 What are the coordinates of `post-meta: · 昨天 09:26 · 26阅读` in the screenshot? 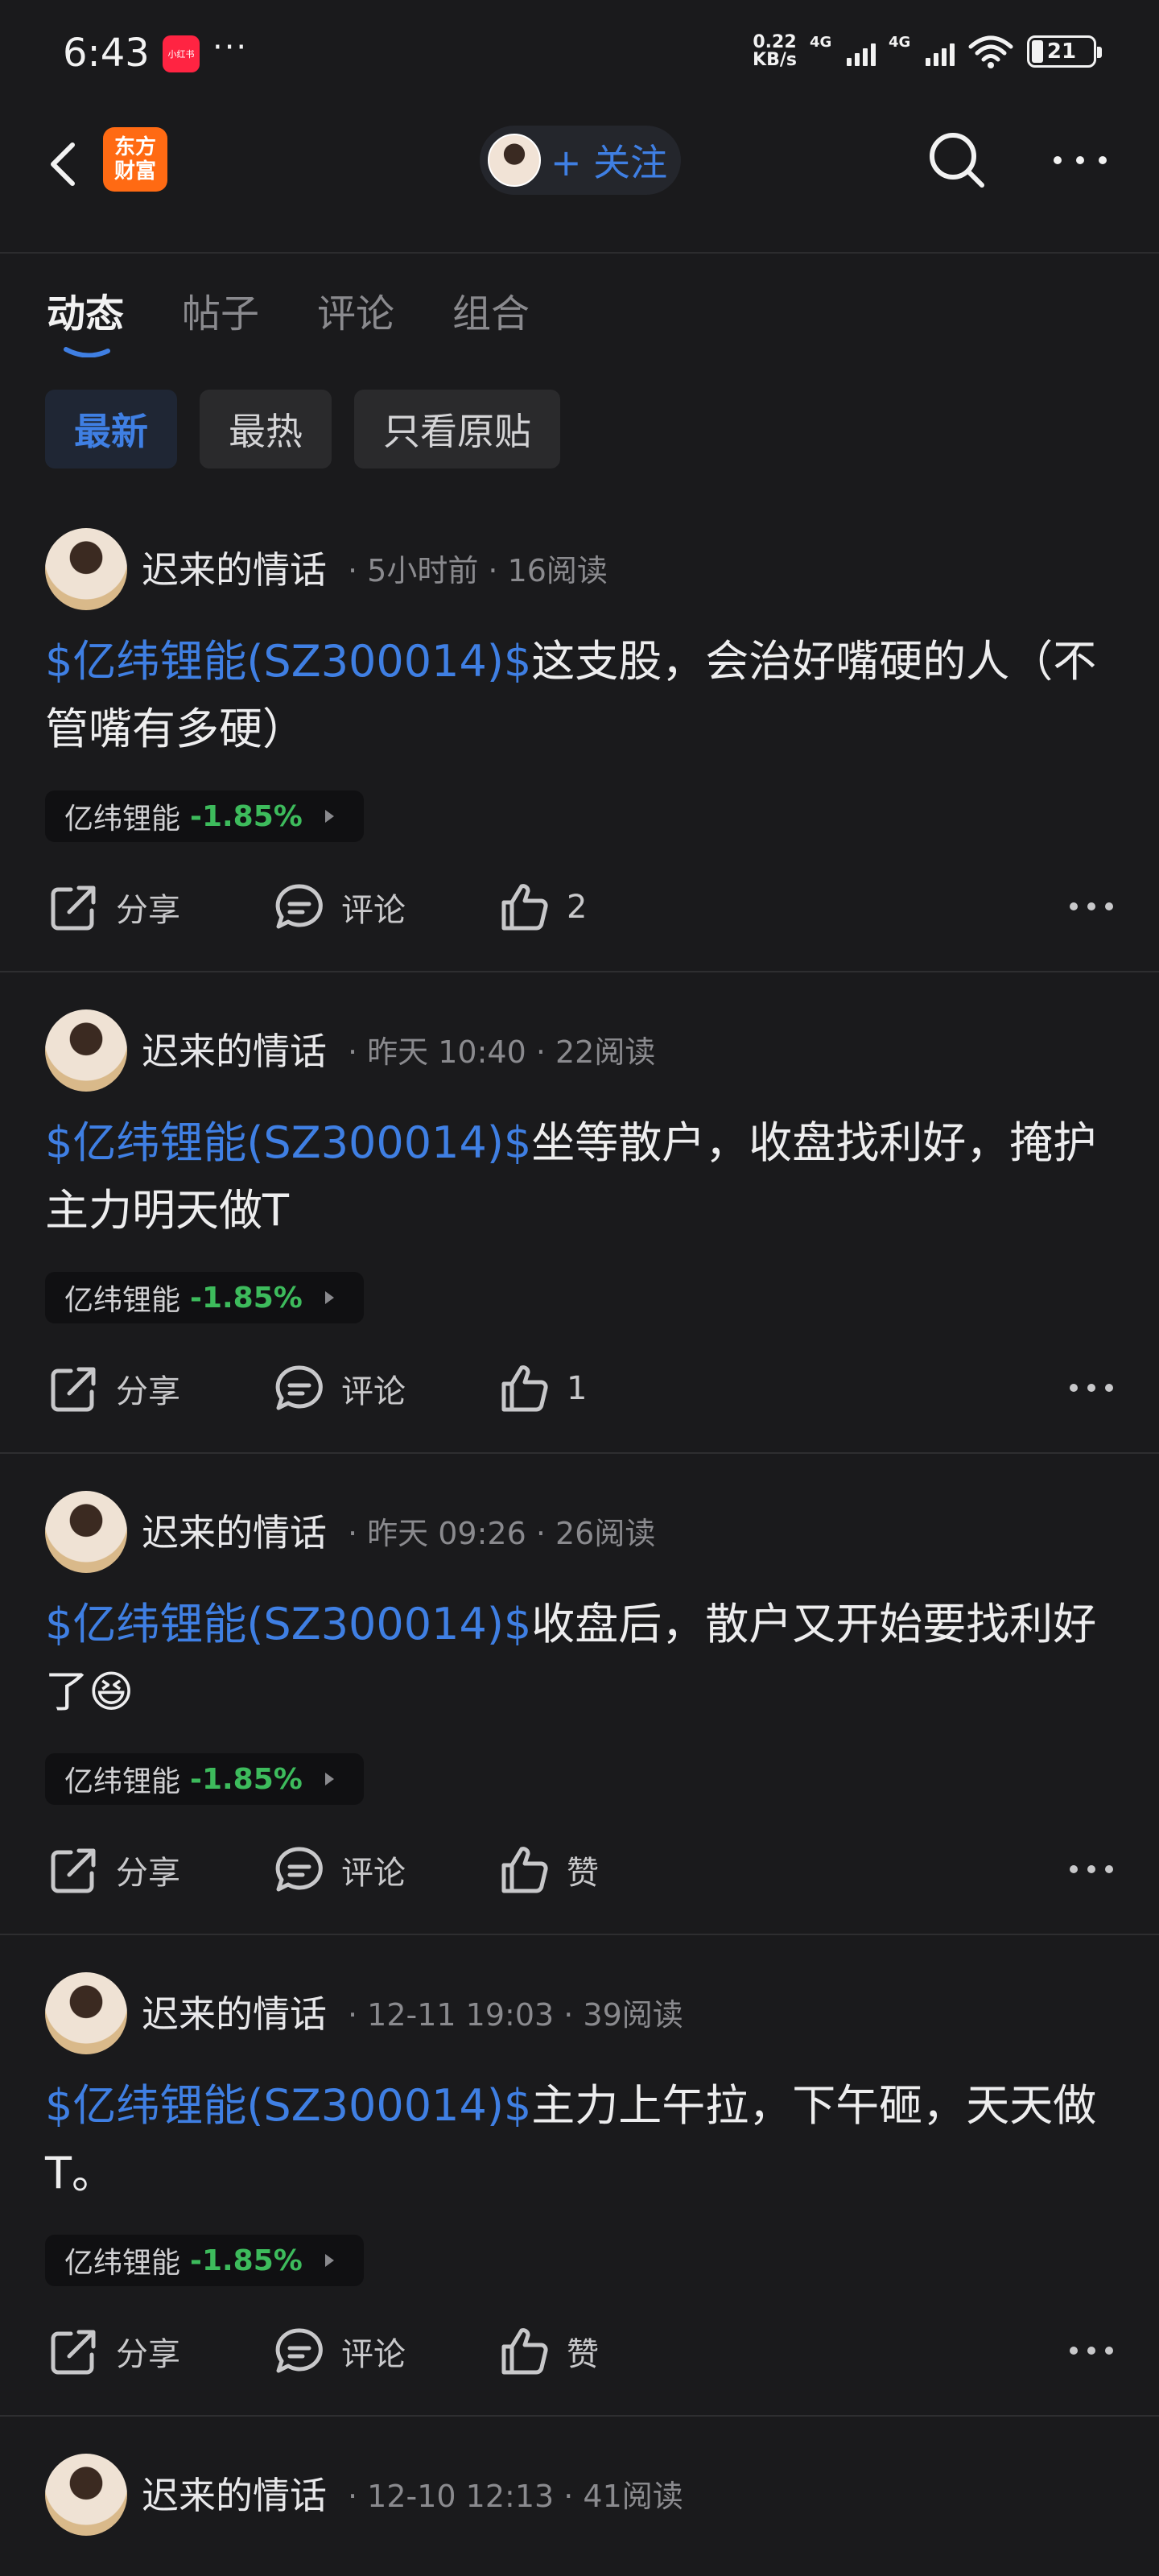 It's located at (502, 1533).